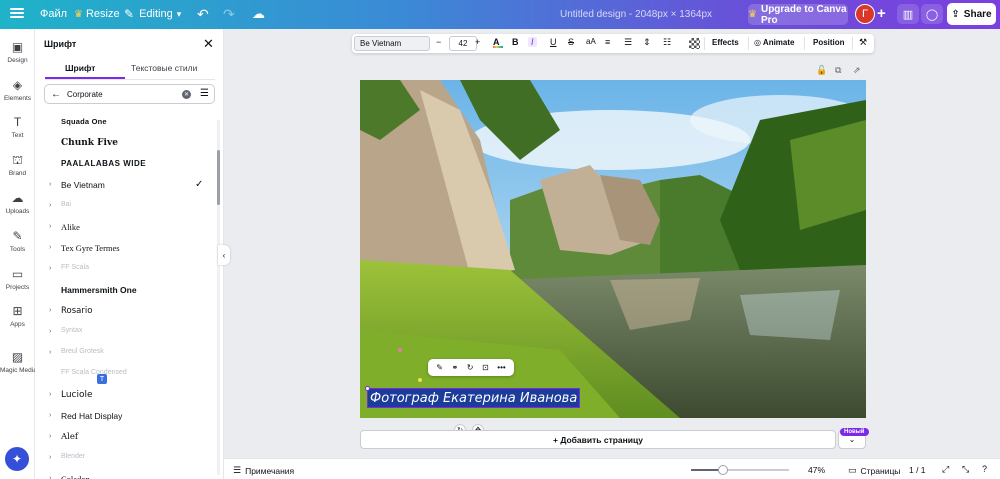 This screenshot has width=1000, height=479. Describe the element at coordinates (125, 459) in the screenshot. I see `font-list-item: › Blender` at that location.